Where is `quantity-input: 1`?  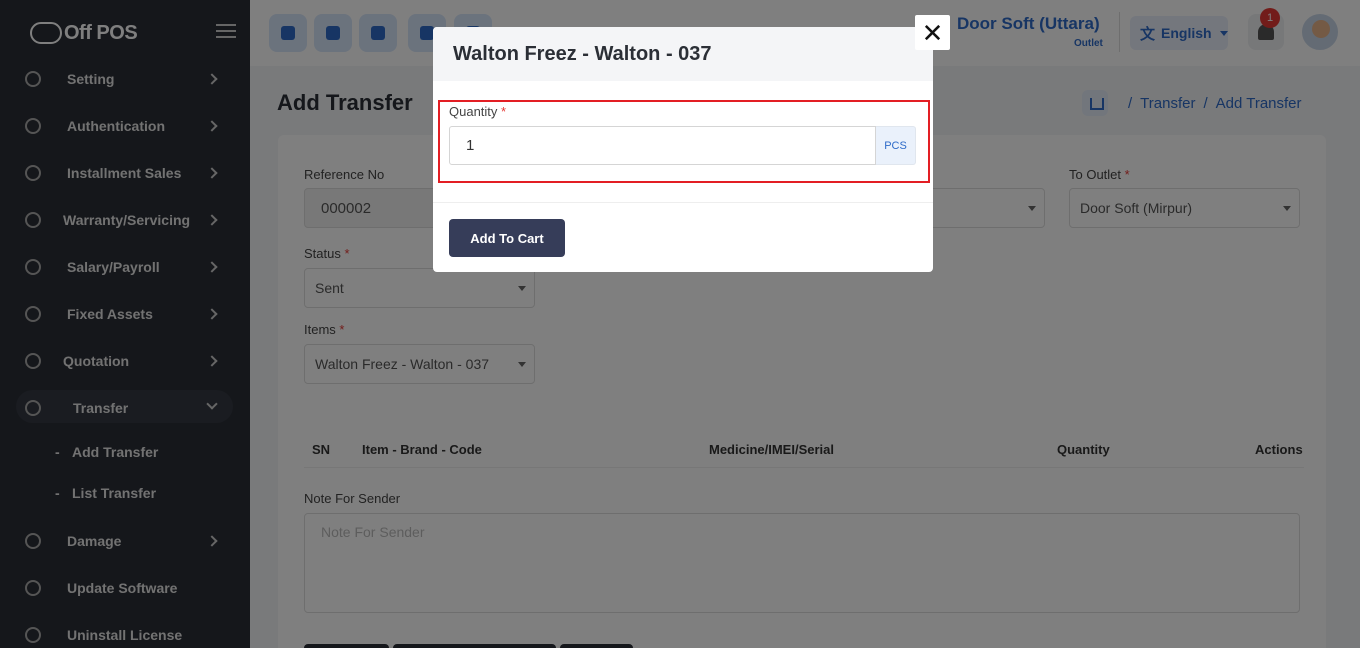
quantity-input: 1 is located at coordinates (662, 145).